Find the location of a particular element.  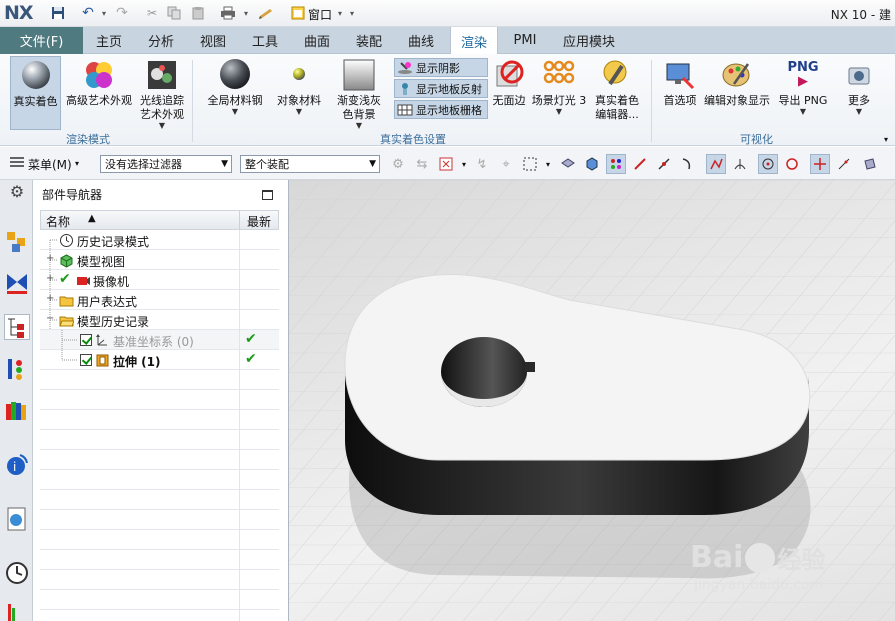

object-material-button: 对象材料 ▼ is located at coordinates (299, 86).